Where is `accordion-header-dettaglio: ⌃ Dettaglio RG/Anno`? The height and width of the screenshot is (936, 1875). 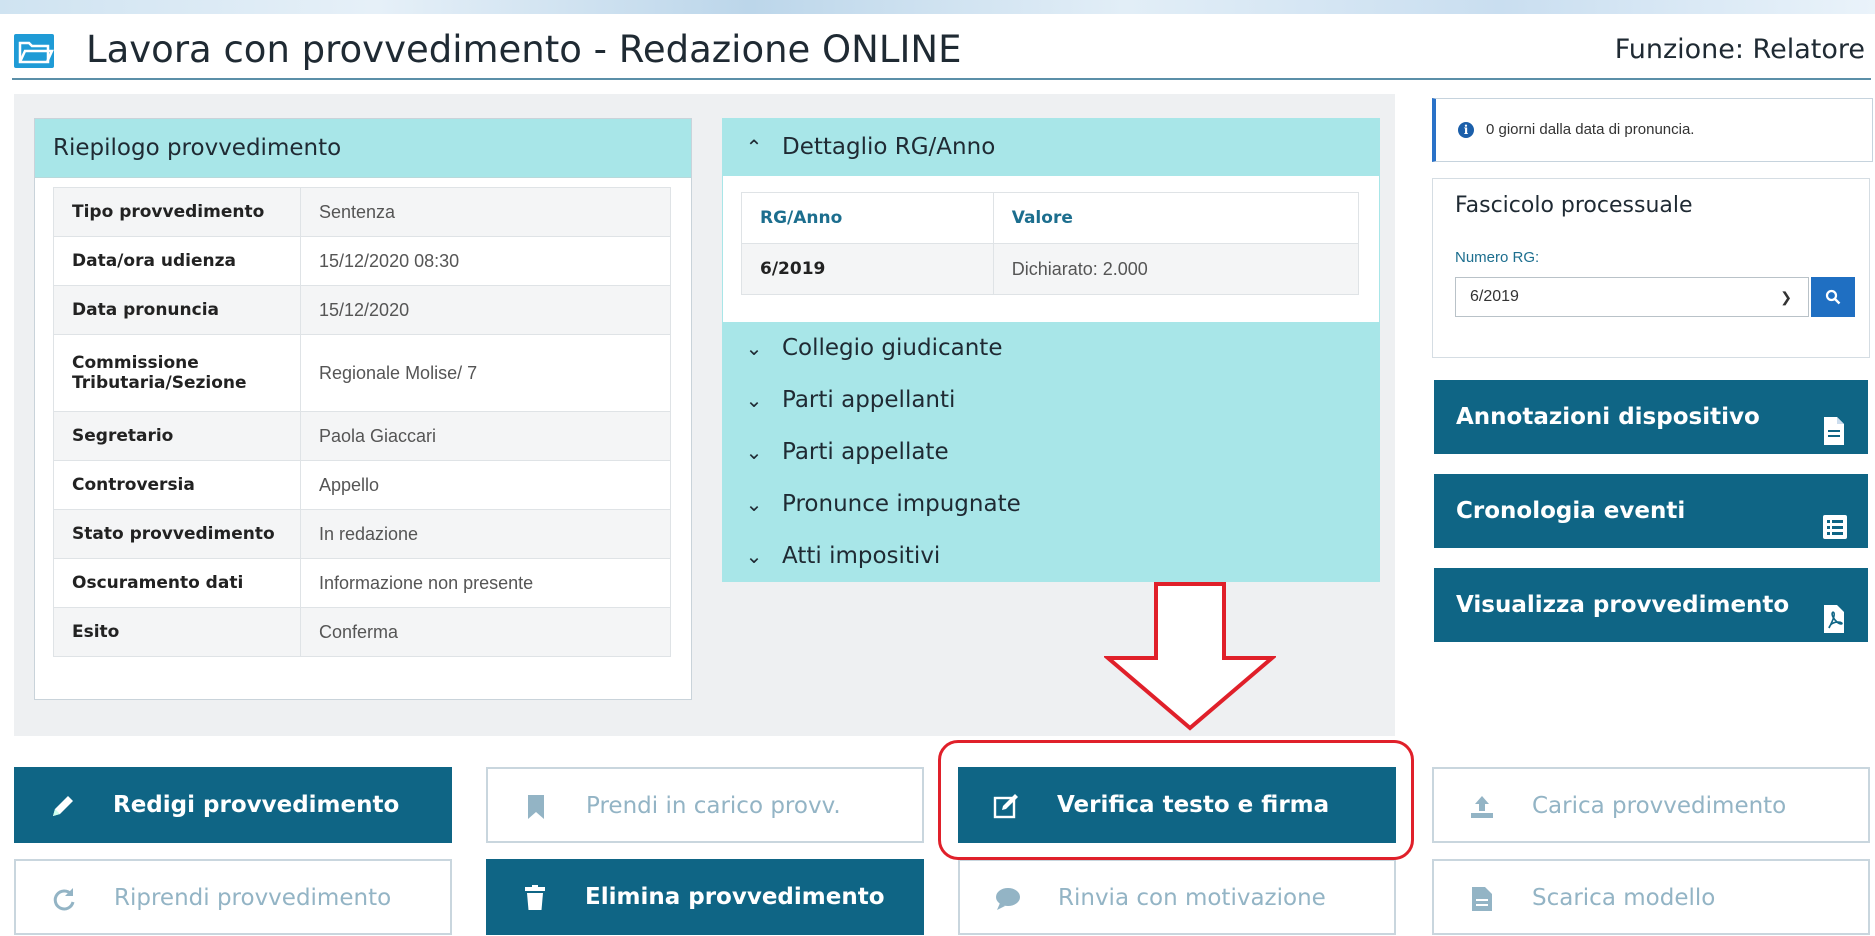 accordion-header-dettaglio: ⌃ Dettaglio RG/Anno is located at coordinates (1051, 147).